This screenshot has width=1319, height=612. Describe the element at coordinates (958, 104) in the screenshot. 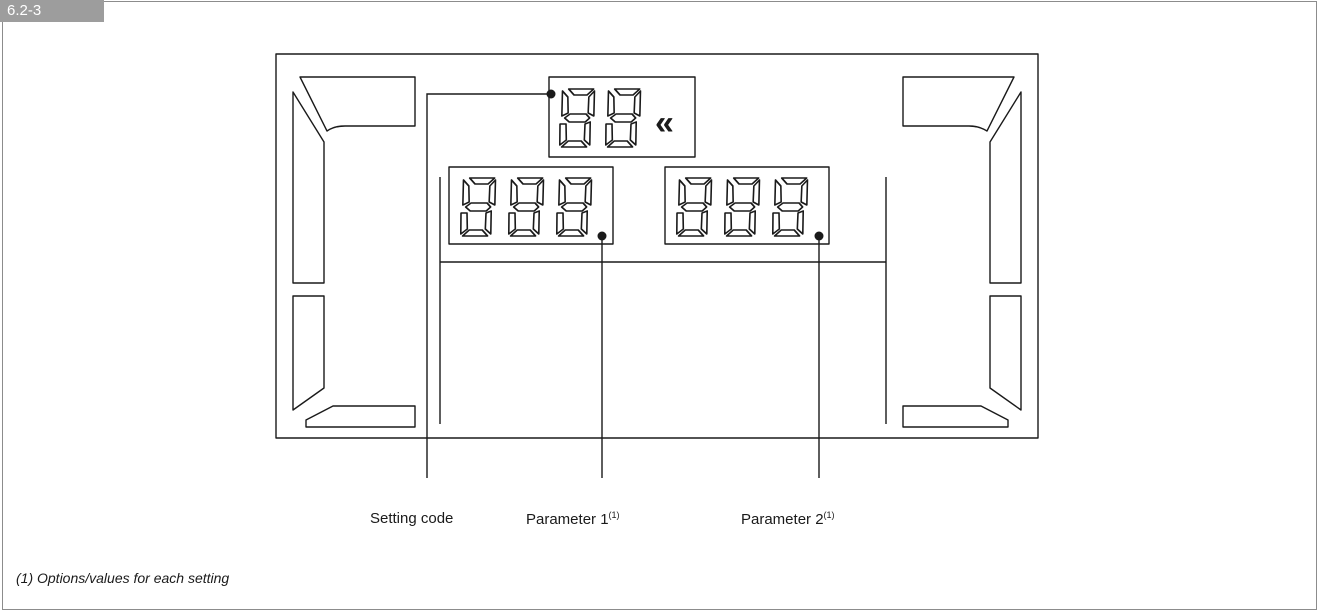

I see `right-bracket-top` at that location.